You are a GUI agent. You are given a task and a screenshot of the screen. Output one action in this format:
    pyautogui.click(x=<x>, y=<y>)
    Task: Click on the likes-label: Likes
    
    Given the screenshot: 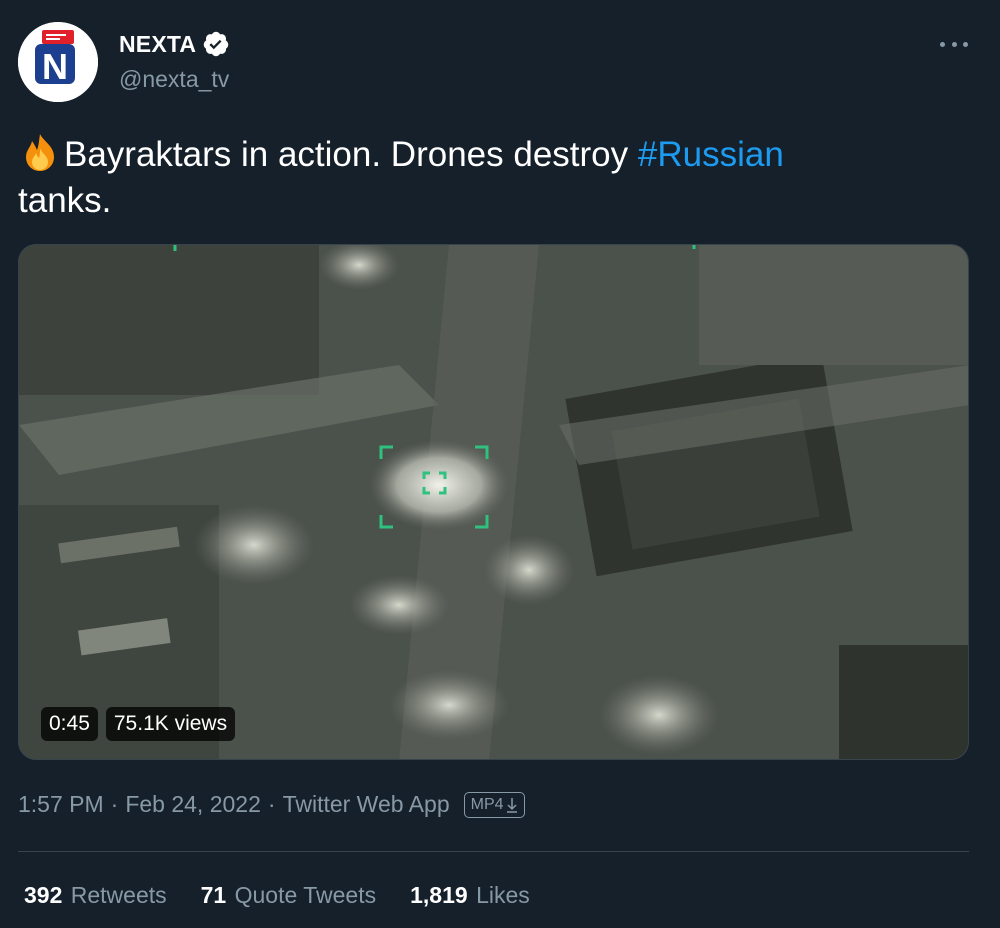 What is the action you would take?
    pyautogui.click(x=503, y=895)
    